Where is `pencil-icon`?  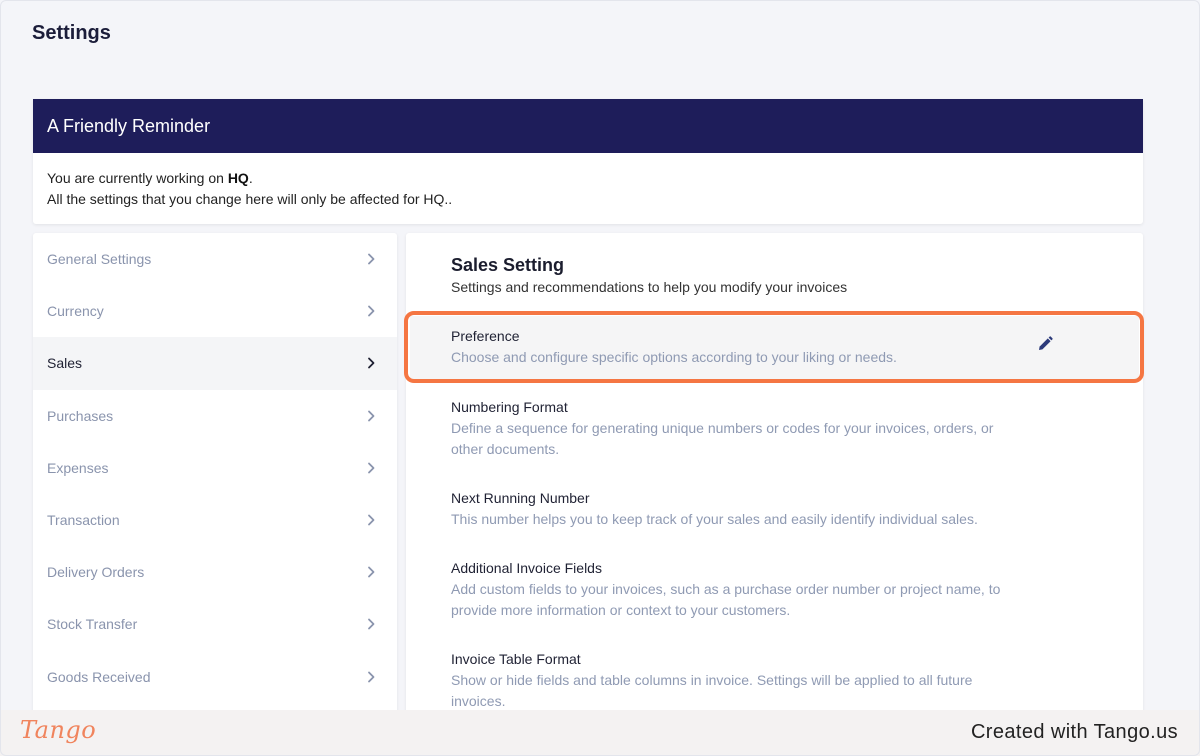 pencil-icon is located at coordinates (1045, 344).